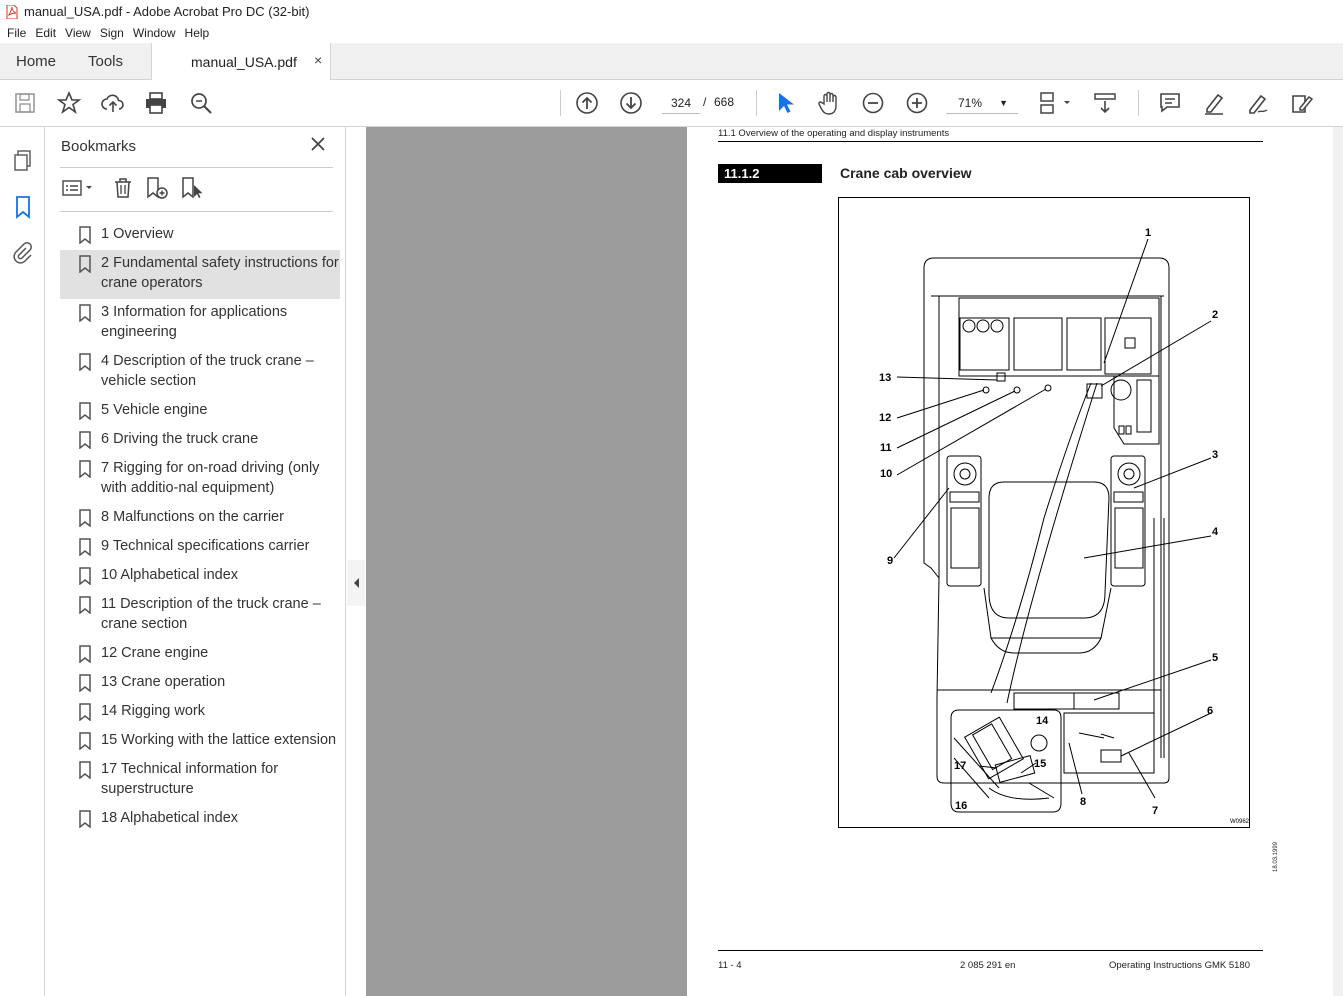 The image size is (1343, 996). I want to click on chevron-left-icon, so click(356, 583).